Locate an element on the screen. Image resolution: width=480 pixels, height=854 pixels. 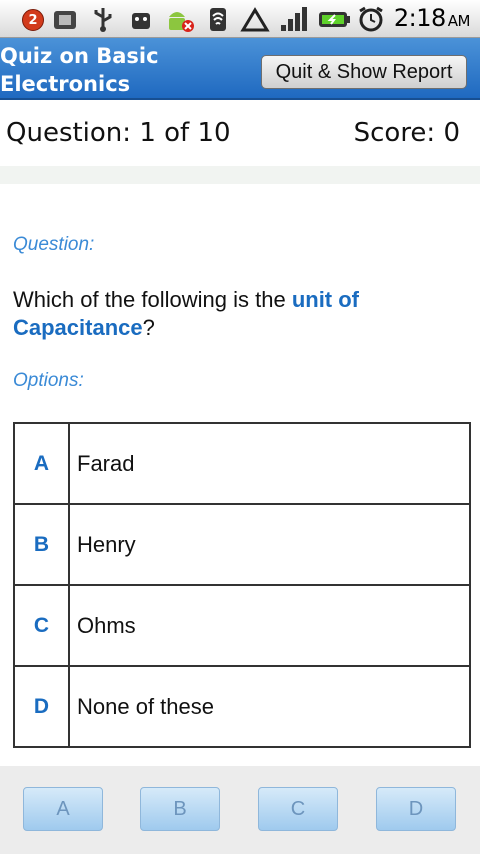
option-text: Ohms is located at coordinates (269, 625).